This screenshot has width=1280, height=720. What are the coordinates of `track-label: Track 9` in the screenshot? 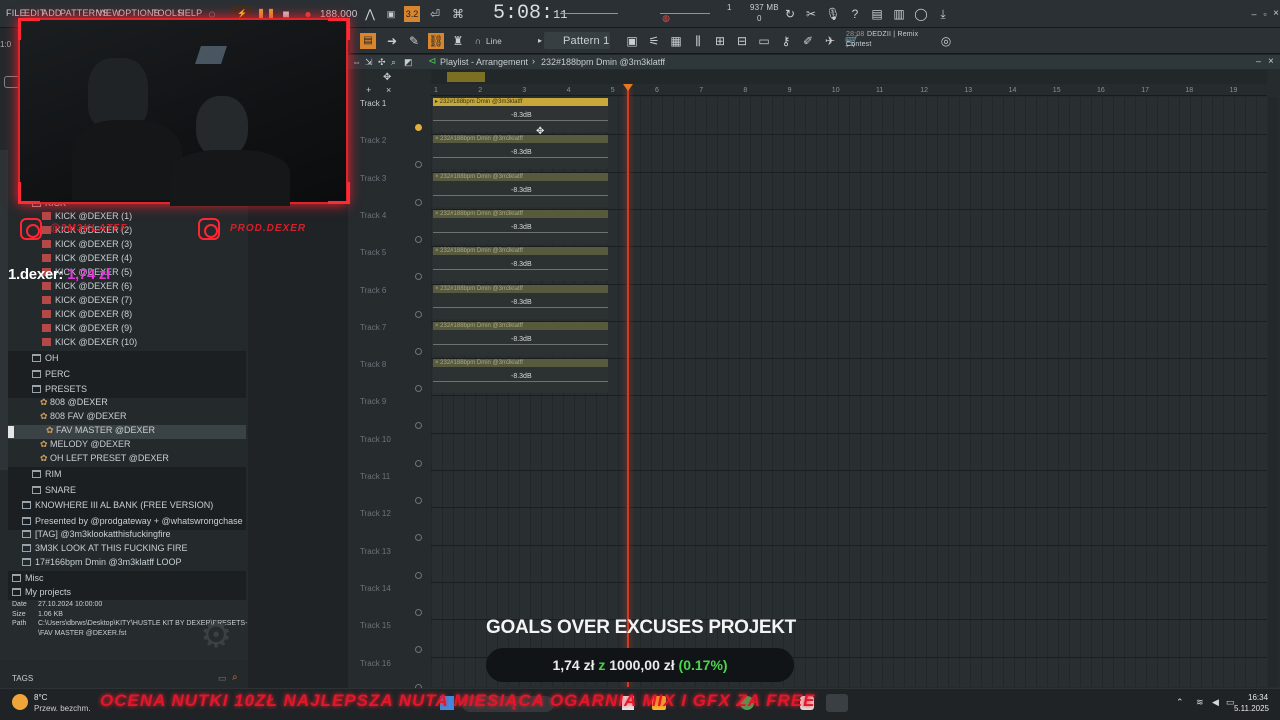 It's located at (373, 401).